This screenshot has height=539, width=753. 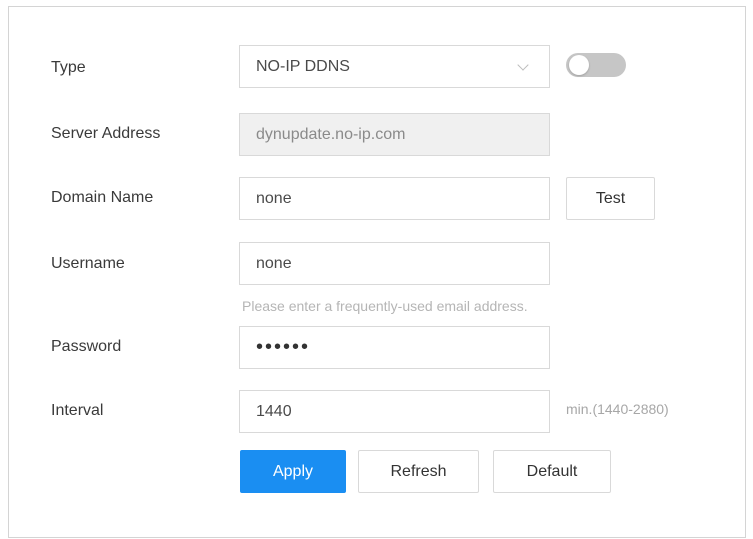 What do you see at coordinates (552, 471) in the screenshot?
I see `default-button: Default` at bounding box center [552, 471].